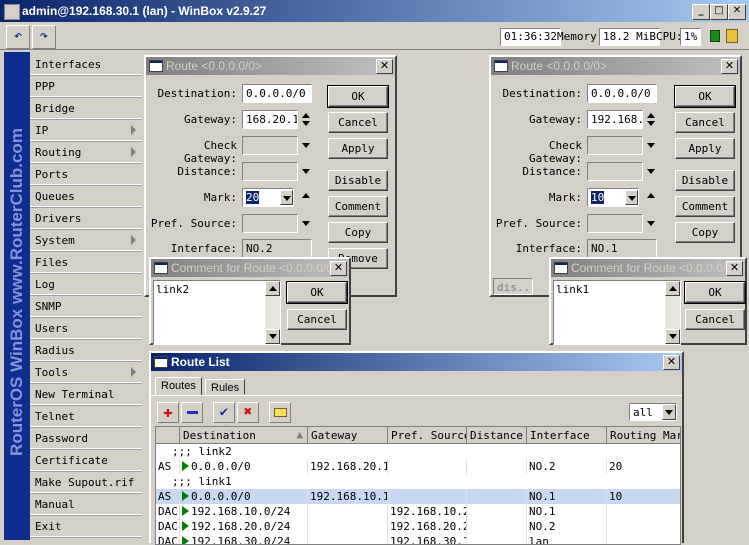 The image size is (749, 545). Describe the element at coordinates (86, 174) in the screenshot. I see `menu-item-ports: Ports` at that location.